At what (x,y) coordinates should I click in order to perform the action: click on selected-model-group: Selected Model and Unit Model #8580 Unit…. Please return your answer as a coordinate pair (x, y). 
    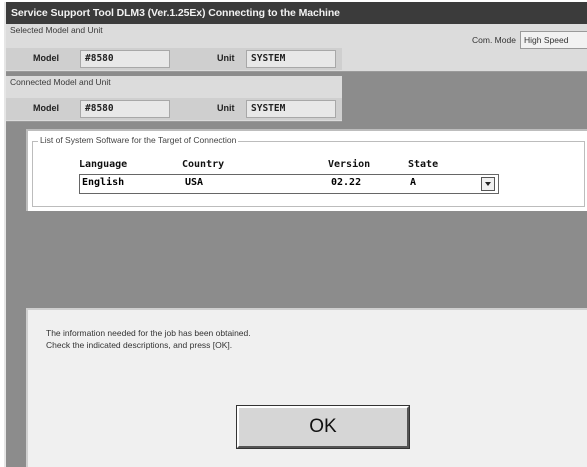
    Looking at the image, I should click on (174, 48).